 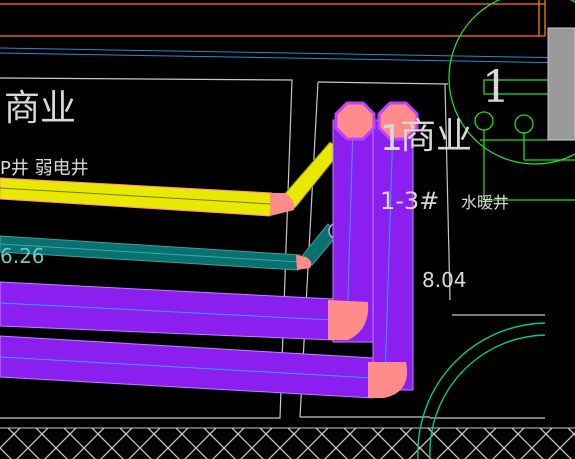 What do you see at coordinates (409, 201) in the screenshot?
I see `shaft-right-code: 1-3#` at bounding box center [409, 201].